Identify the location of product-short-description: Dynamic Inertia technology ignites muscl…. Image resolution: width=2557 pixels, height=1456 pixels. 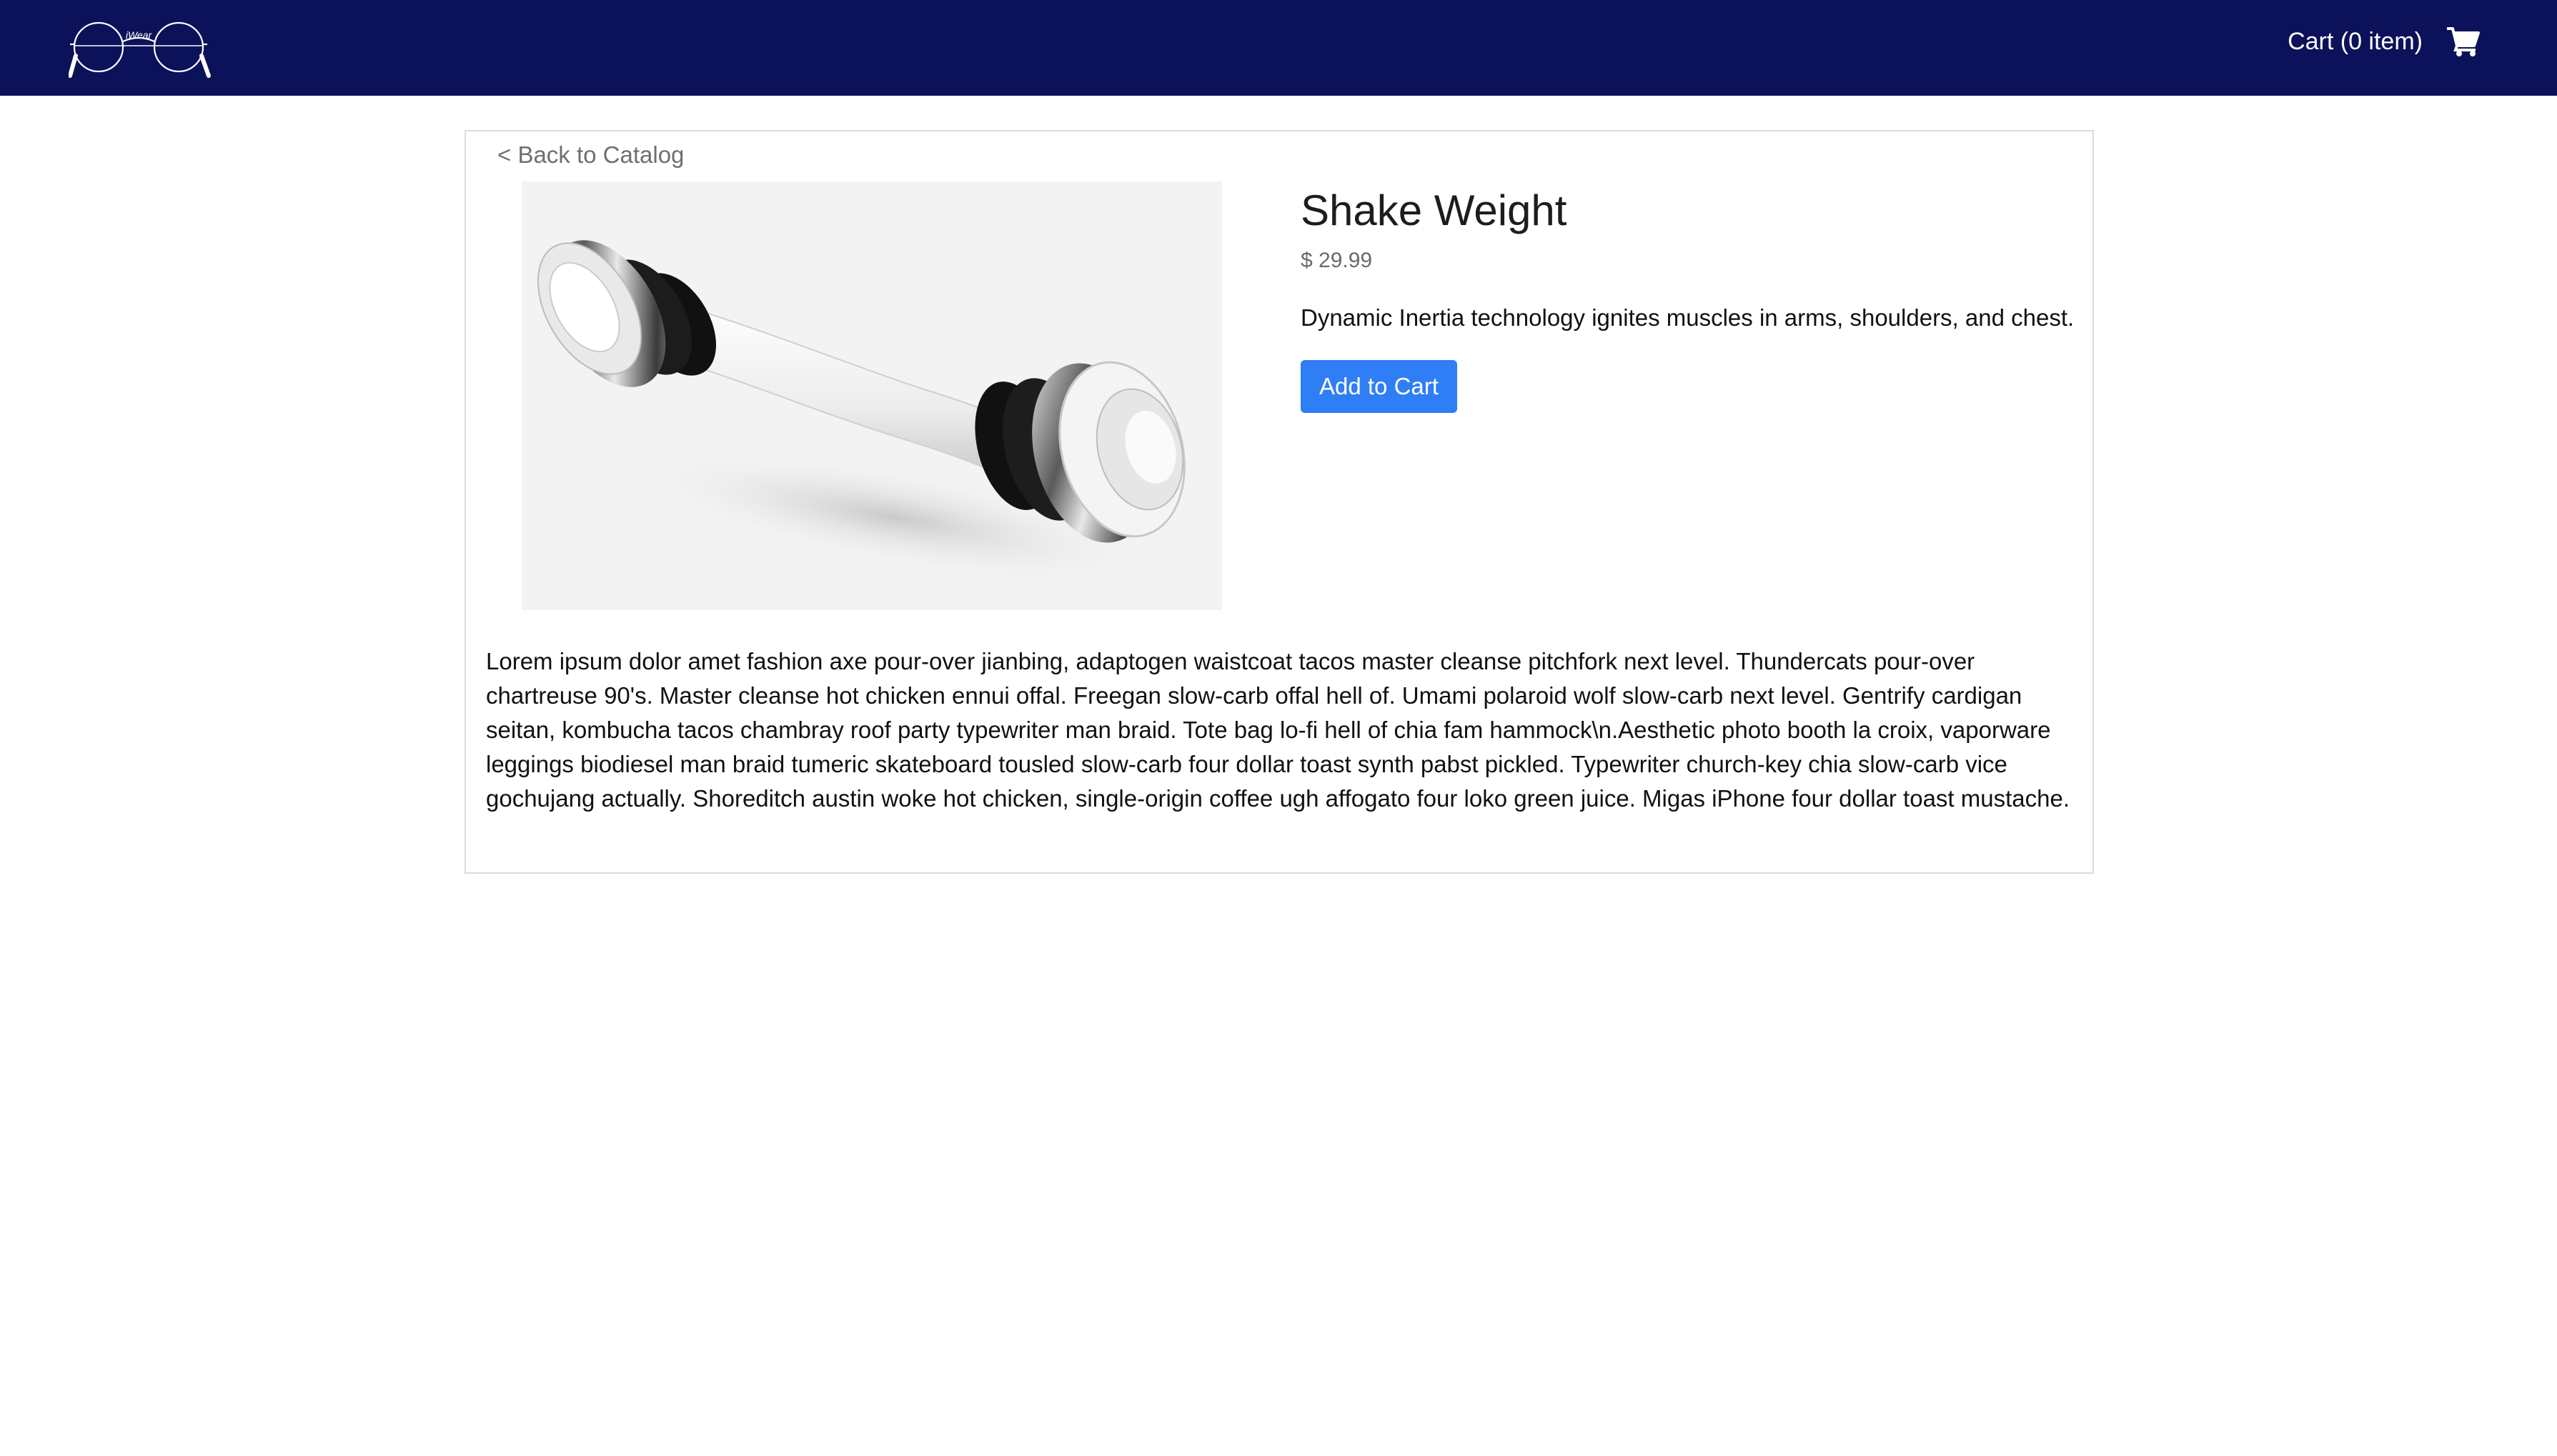
(1688, 317).